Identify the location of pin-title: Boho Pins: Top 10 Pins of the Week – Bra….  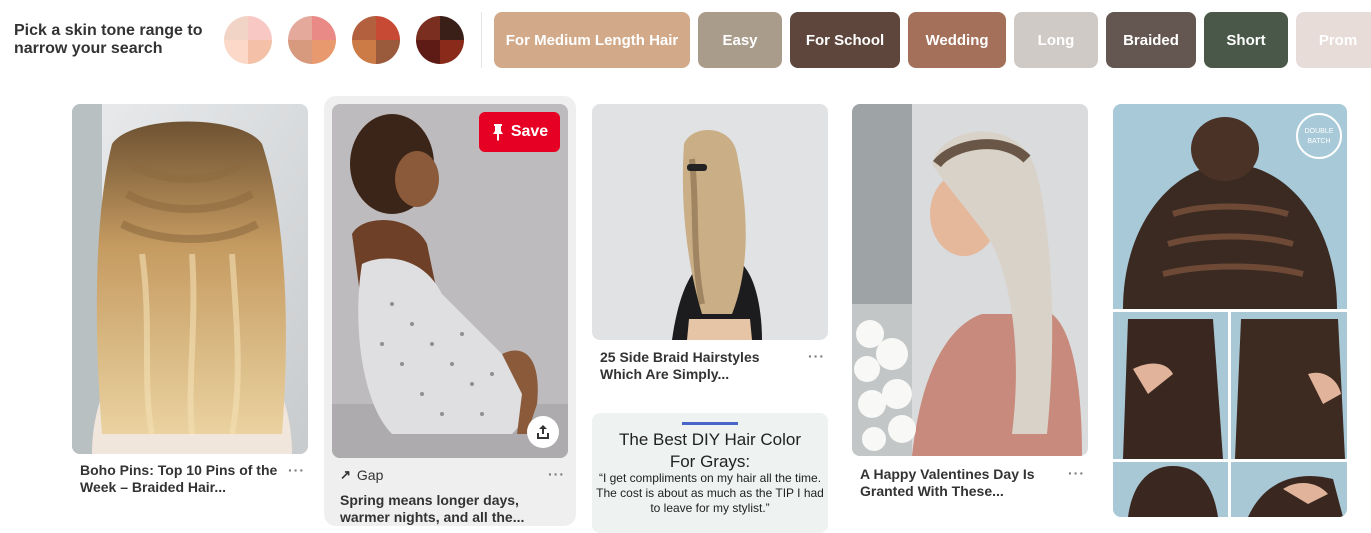
(180, 479).